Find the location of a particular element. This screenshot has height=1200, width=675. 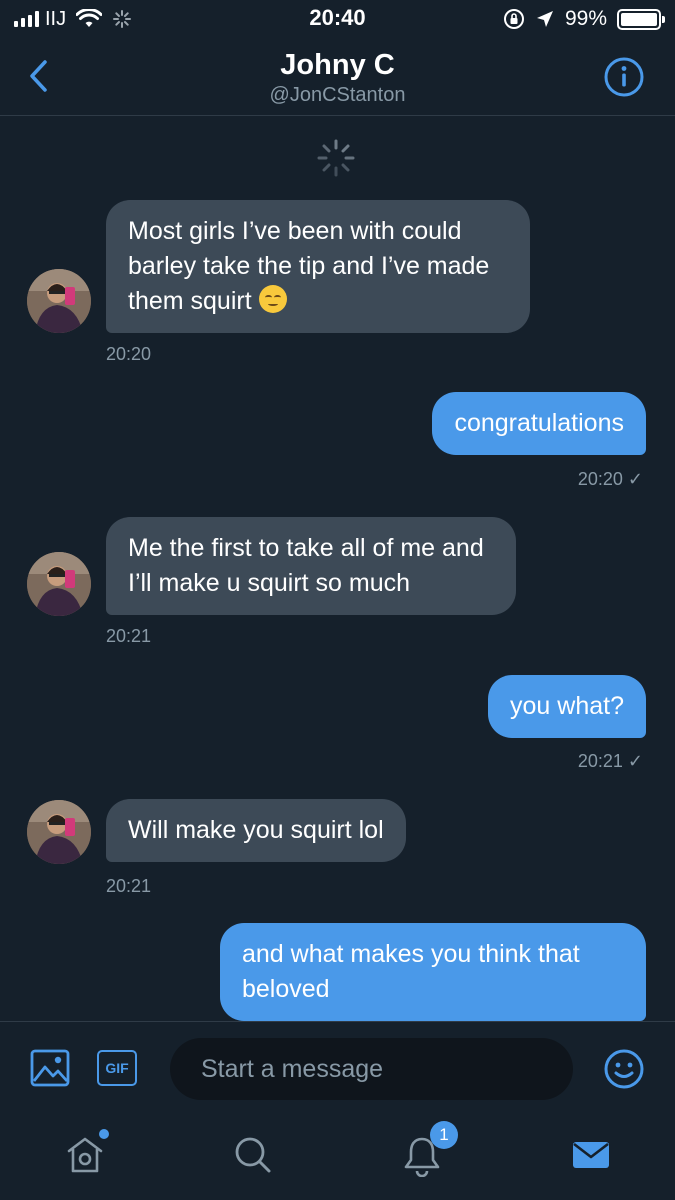

message-bubble-outgoing: and what makes you think that beloved is located at coordinates (433, 972).